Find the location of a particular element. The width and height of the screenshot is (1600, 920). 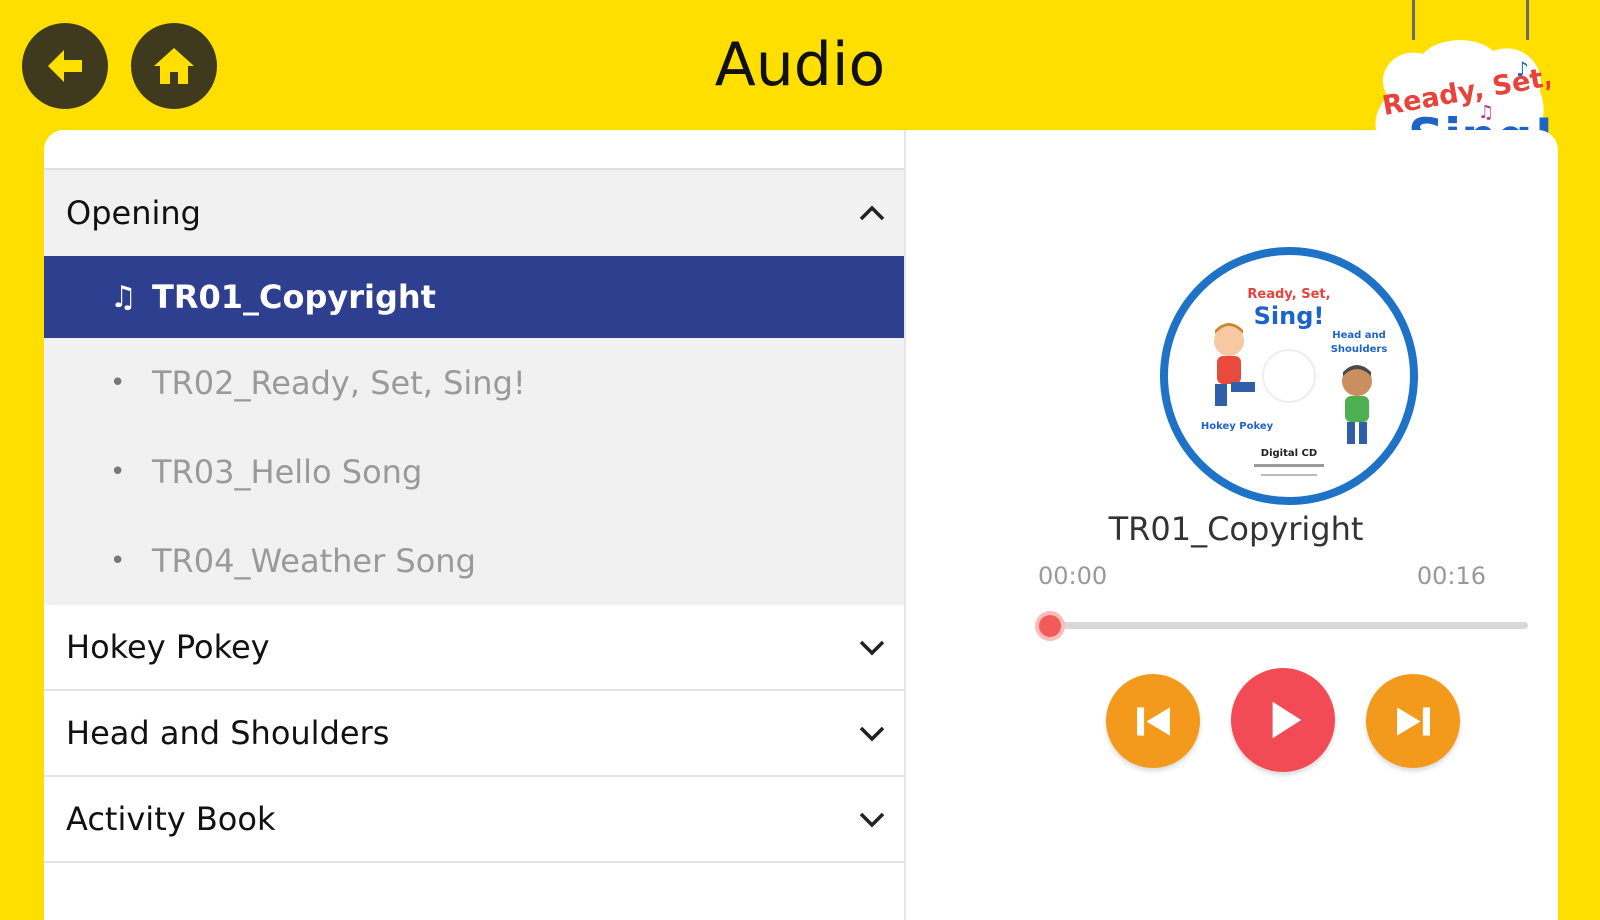

section-label: Hokey Pokey is located at coordinates (168, 647).